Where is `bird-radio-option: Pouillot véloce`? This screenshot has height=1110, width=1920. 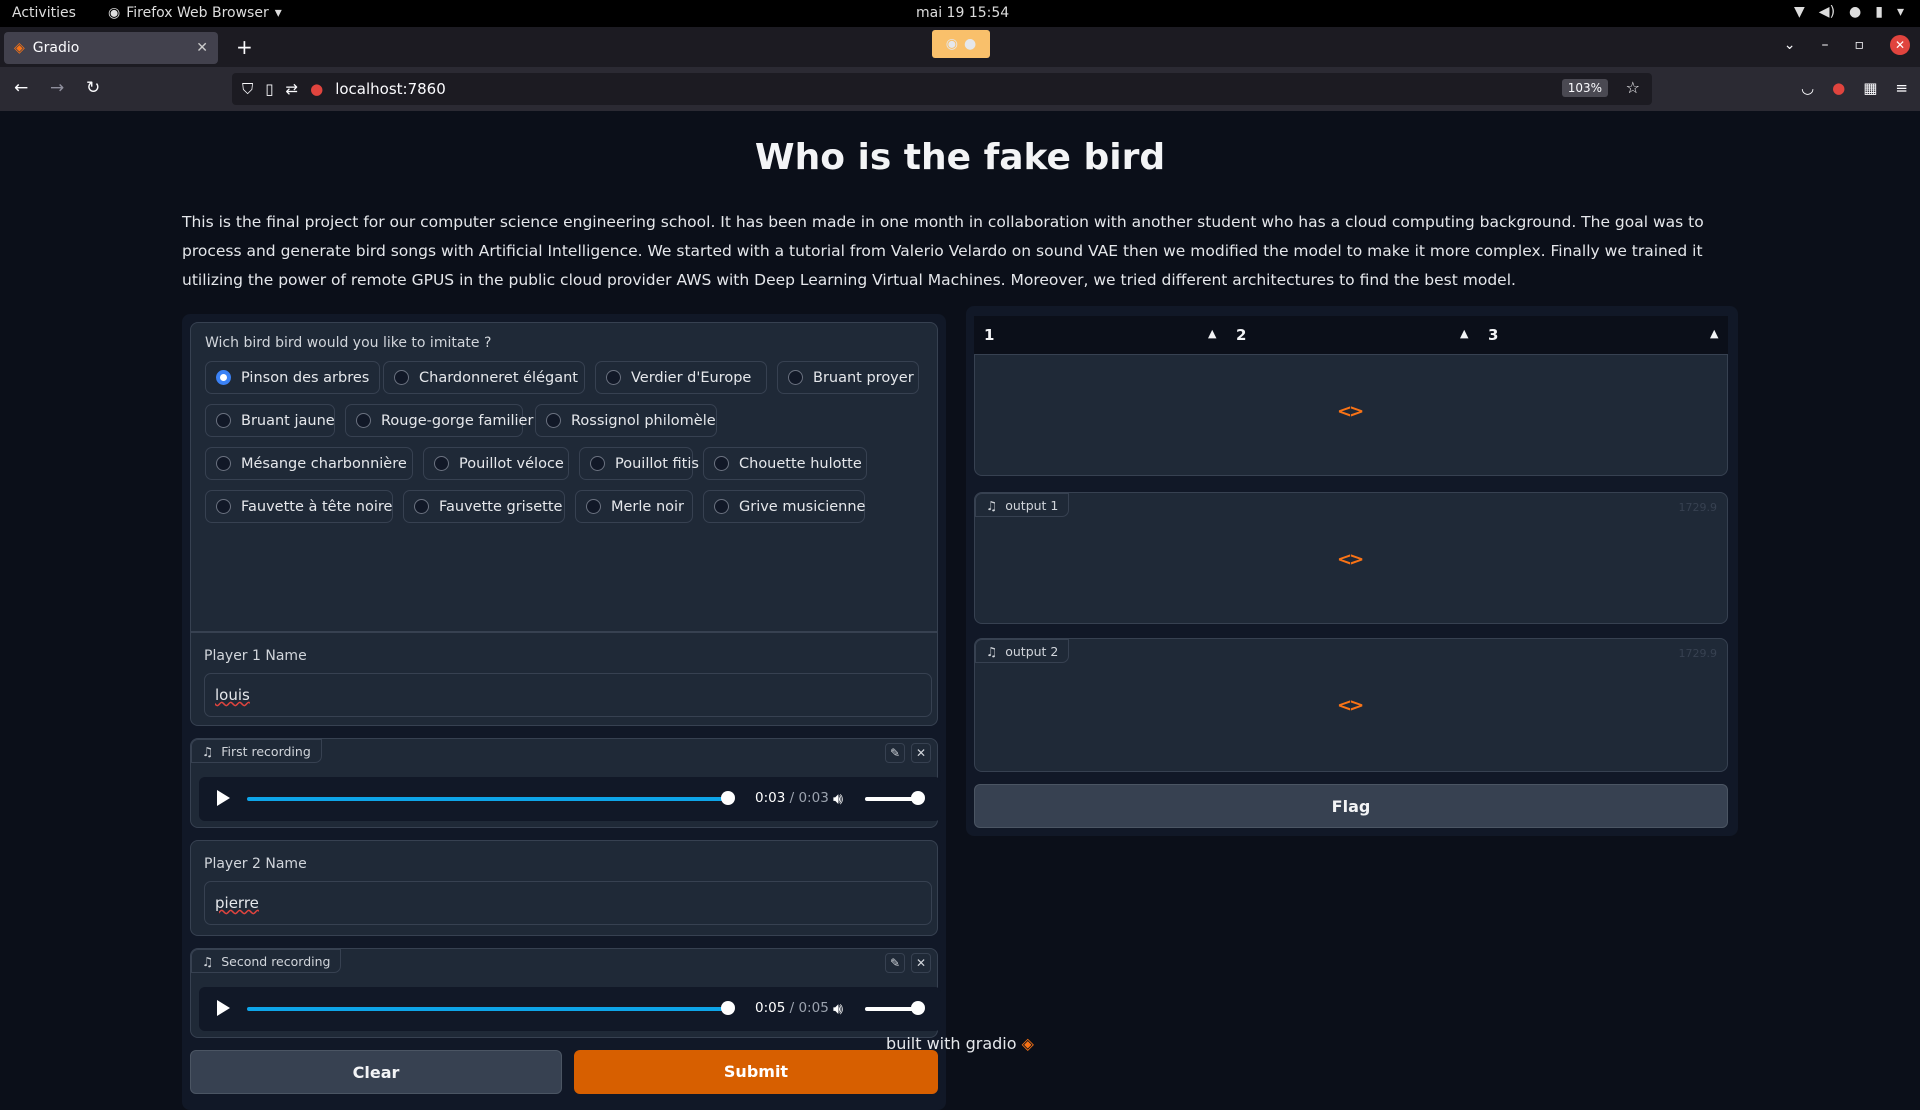
bird-radio-option: Pouillot véloce is located at coordinates (496, 463).